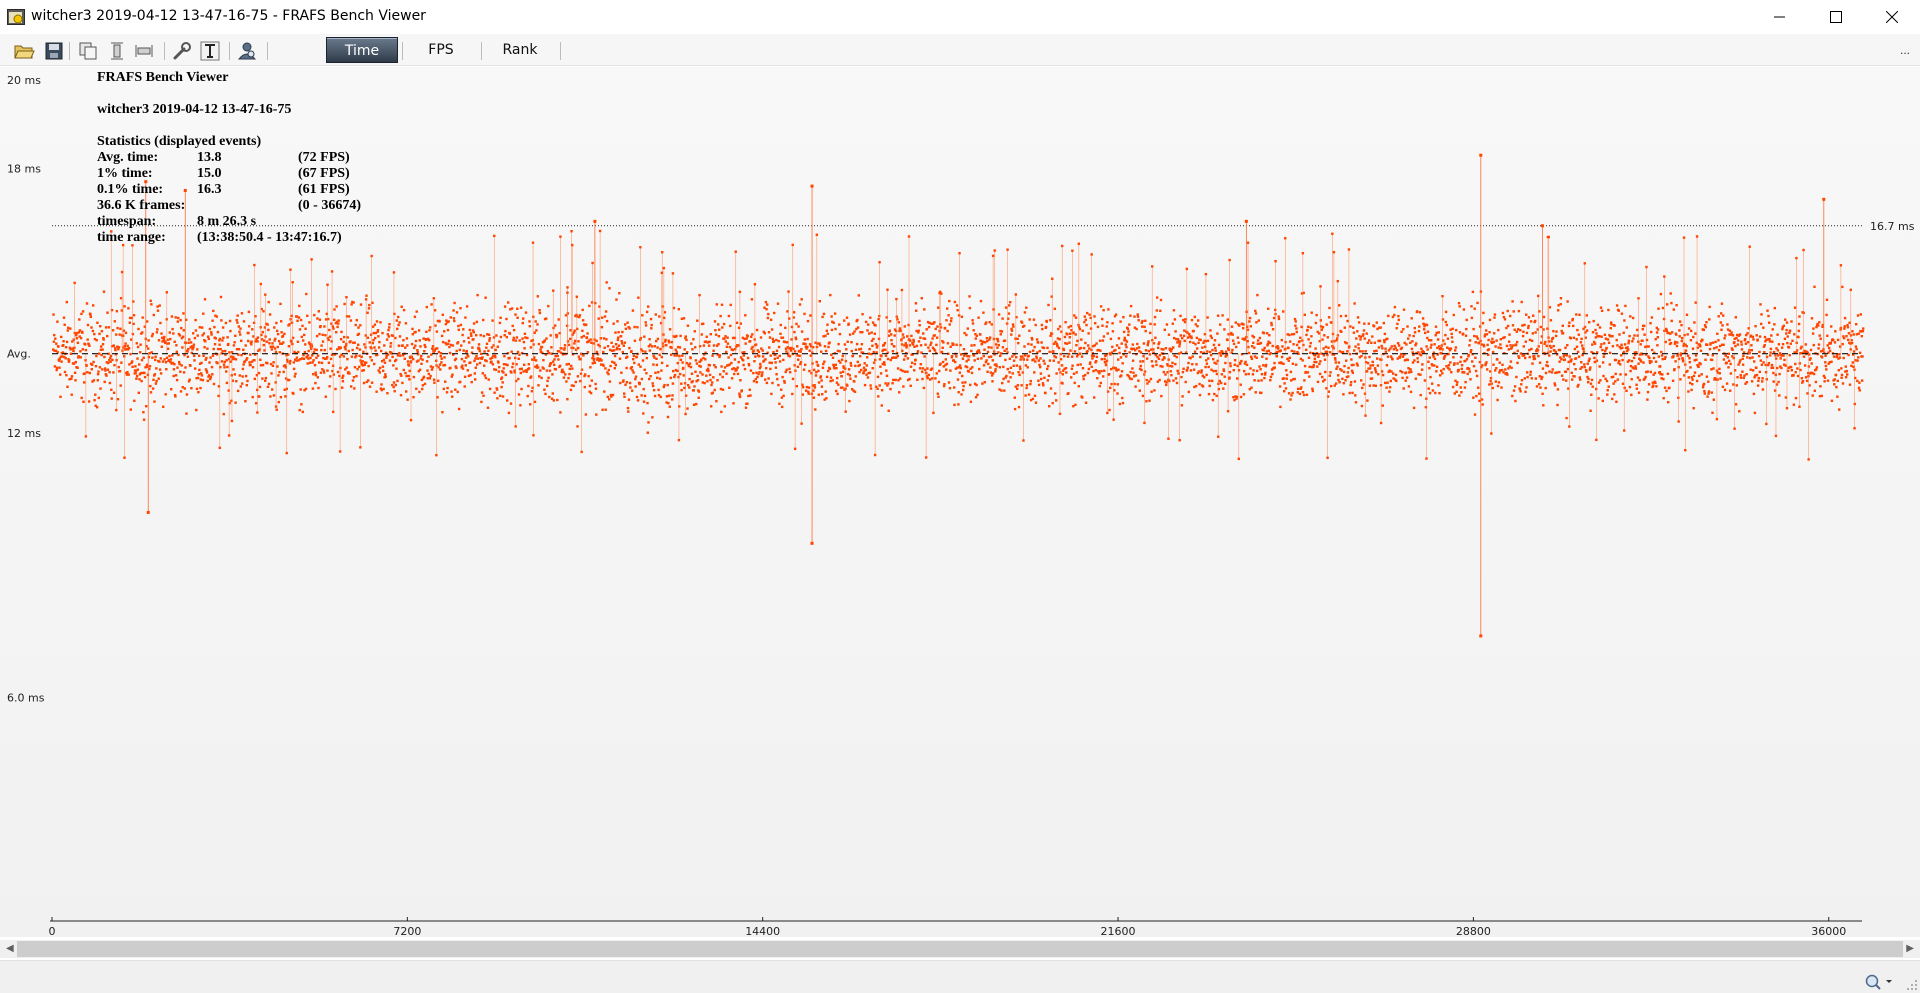 The height and width of the screenshot is (993, 1920). I want to click on maximize-button, so click(1836, 17).